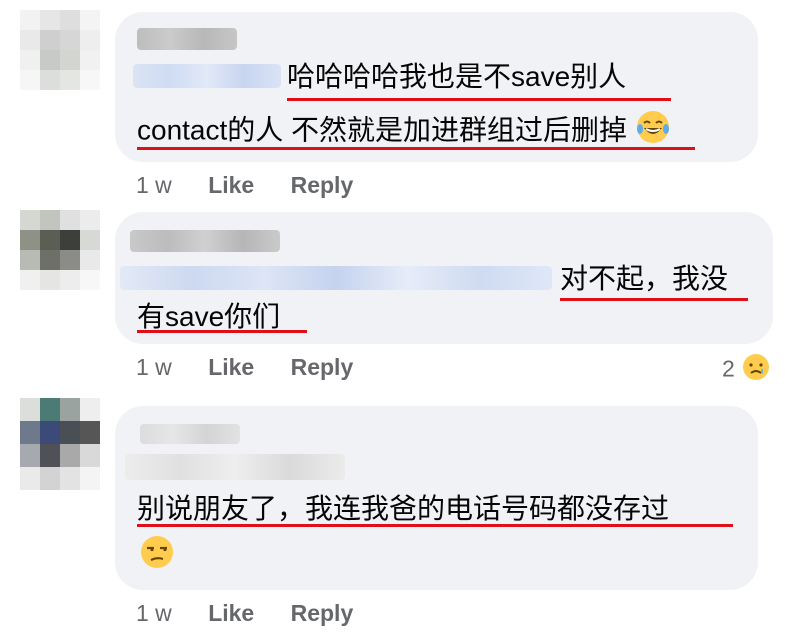  What do you see at coordinates (644, 278) in the screenshot?
I see `comment-text-line: 对不起，我没` at bounding box center [644, 278].